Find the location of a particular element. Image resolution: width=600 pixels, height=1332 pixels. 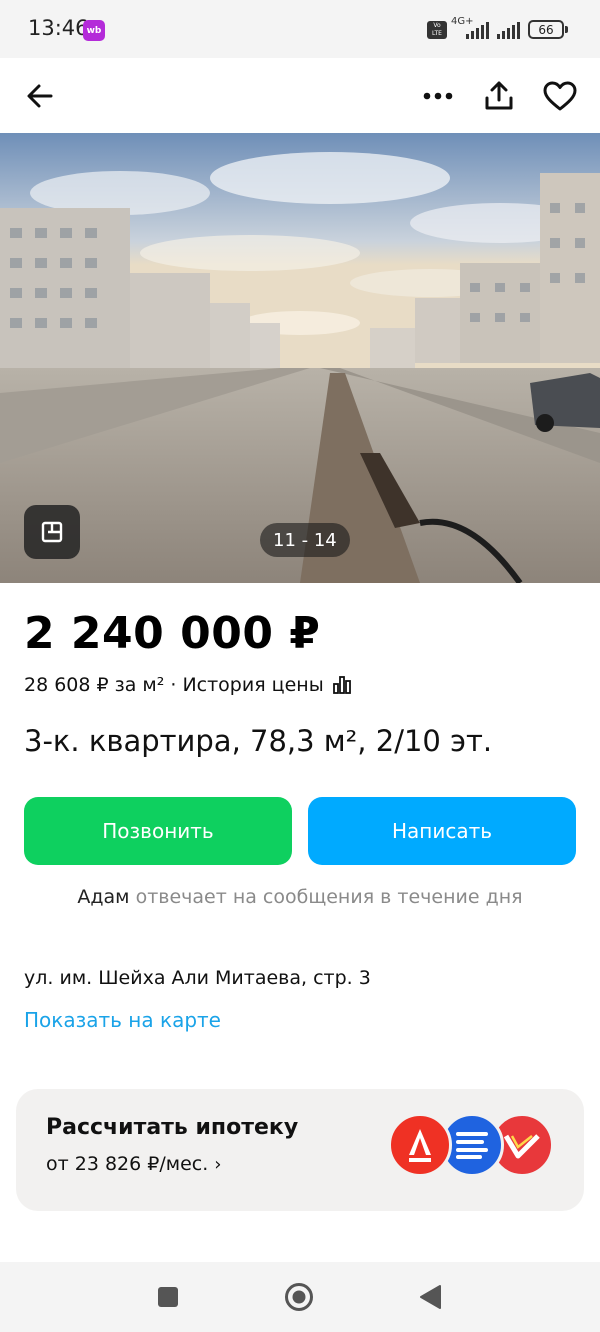

recents-button is located at coordinates (168, 1297).